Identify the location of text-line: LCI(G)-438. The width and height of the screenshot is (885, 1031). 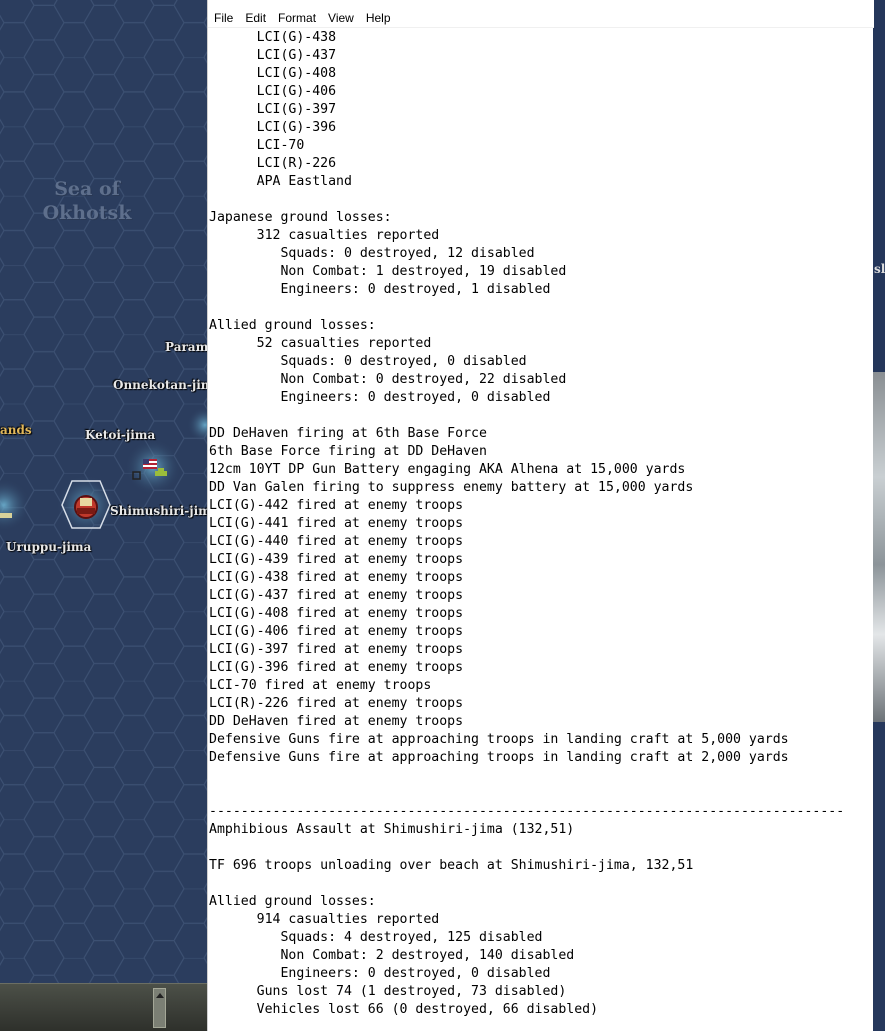
(273, 37).